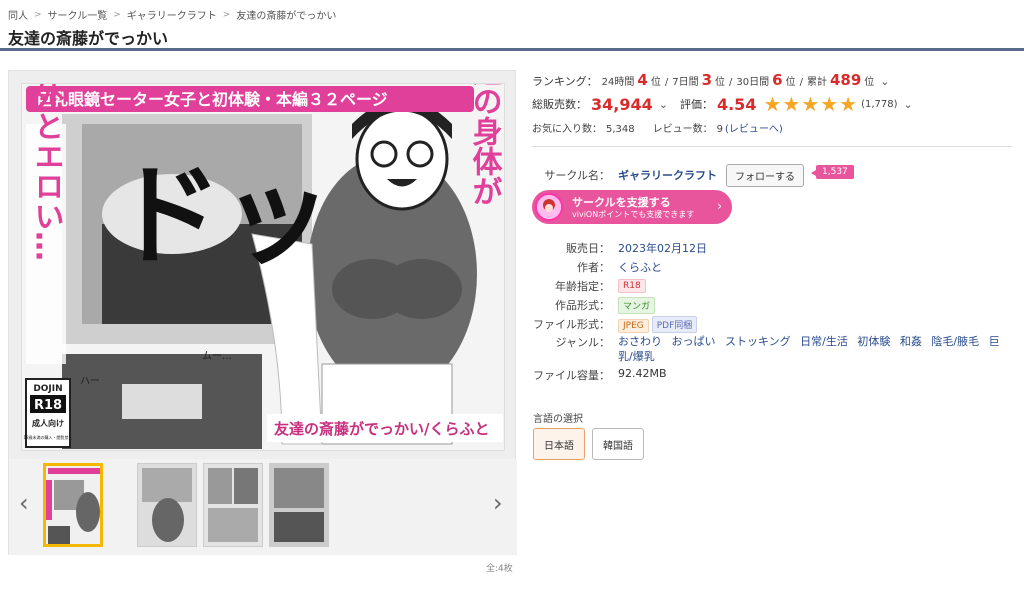  Describe the element at coordinates (765, 175) in the screenshot. I see `follow-button: フォローする` at that location.